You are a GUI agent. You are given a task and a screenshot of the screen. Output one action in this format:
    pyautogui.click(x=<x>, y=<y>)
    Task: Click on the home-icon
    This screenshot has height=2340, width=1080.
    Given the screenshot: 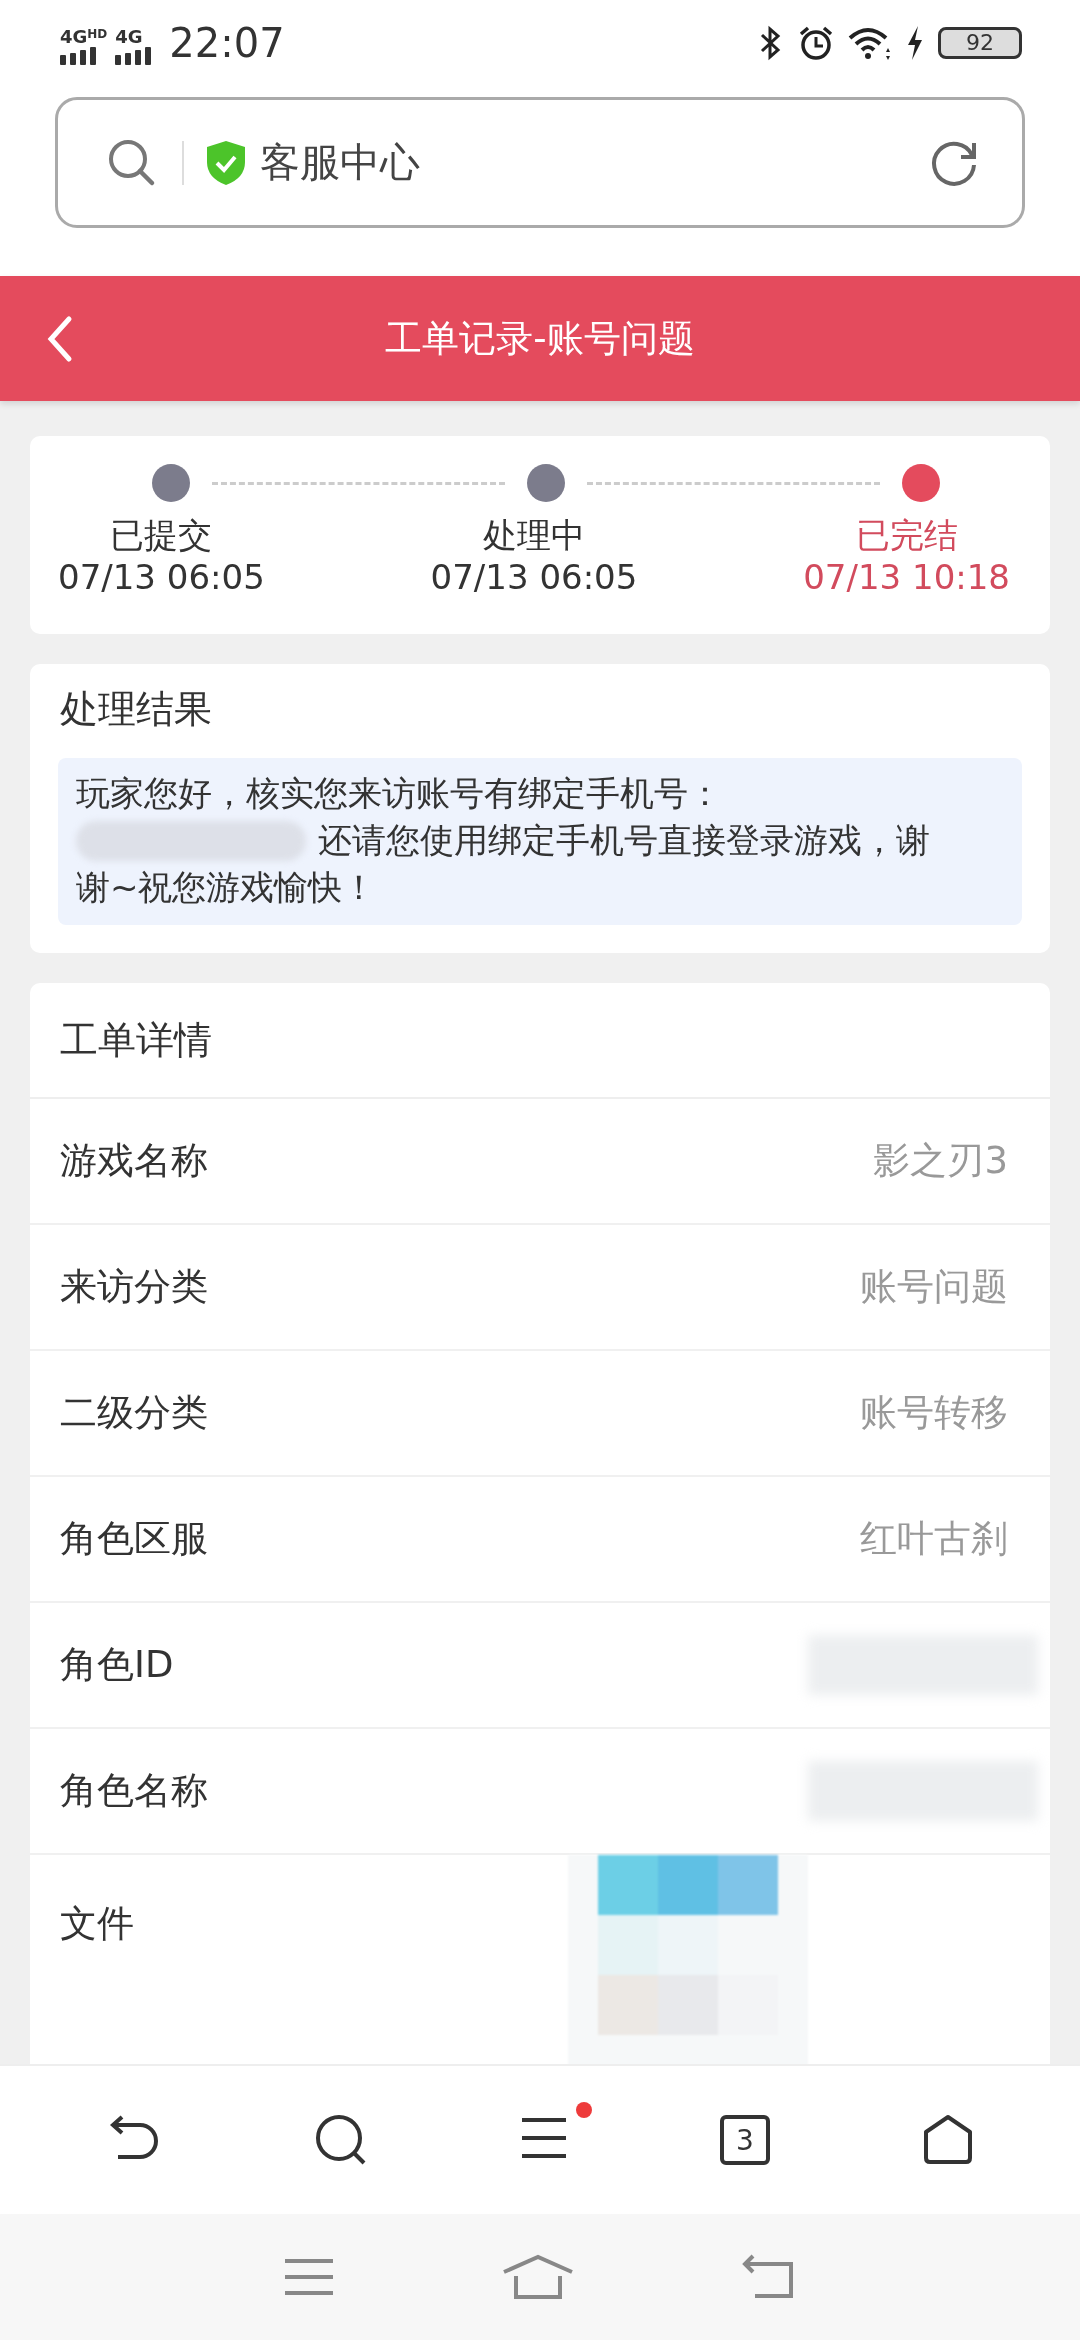 What is the action you would take?
    pyautogui.click(x=948, y=2140)
    